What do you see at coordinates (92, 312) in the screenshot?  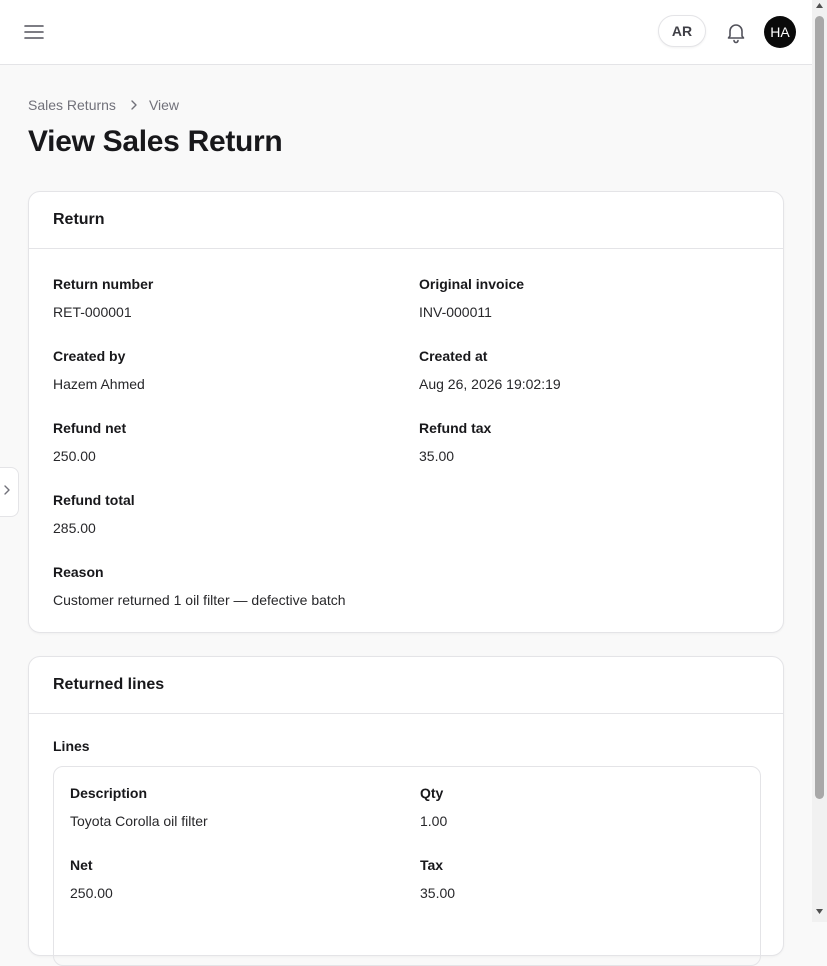 I see `field-value: RET-000001` at bounding box center [92, 312].